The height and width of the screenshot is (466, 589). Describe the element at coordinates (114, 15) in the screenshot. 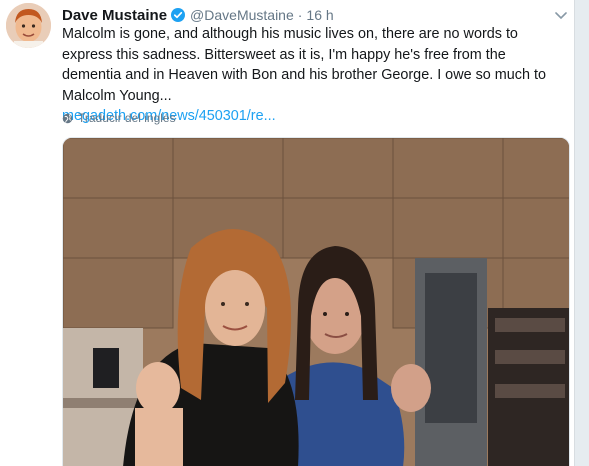

I see `author-name: Dave Mustaine` at that location.